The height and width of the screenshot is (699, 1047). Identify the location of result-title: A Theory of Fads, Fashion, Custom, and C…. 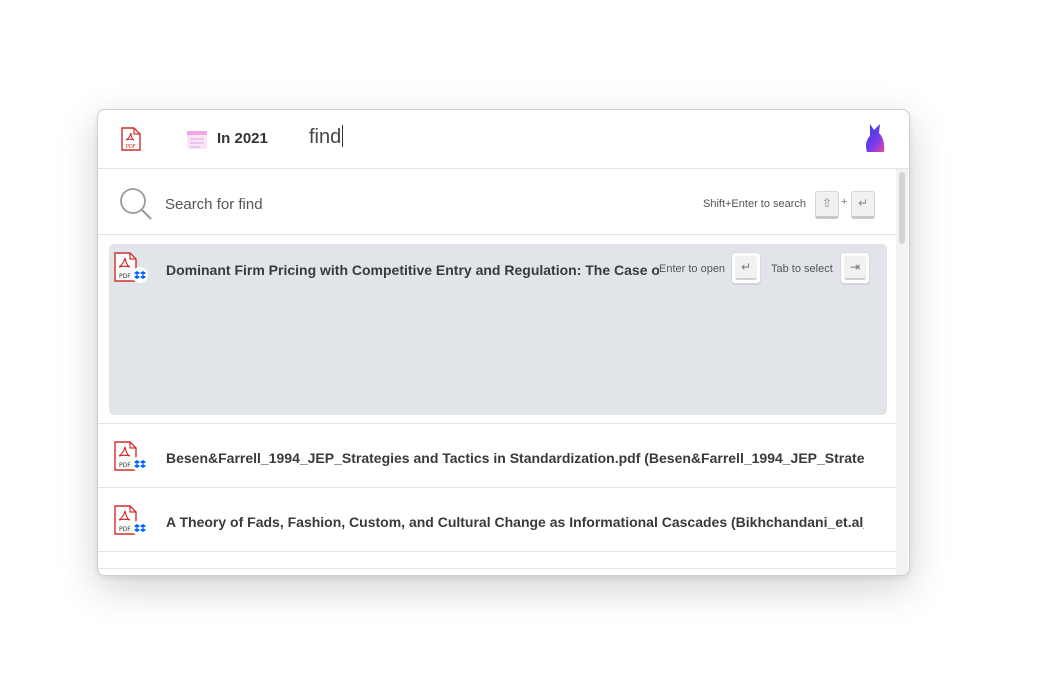
(515, 522).